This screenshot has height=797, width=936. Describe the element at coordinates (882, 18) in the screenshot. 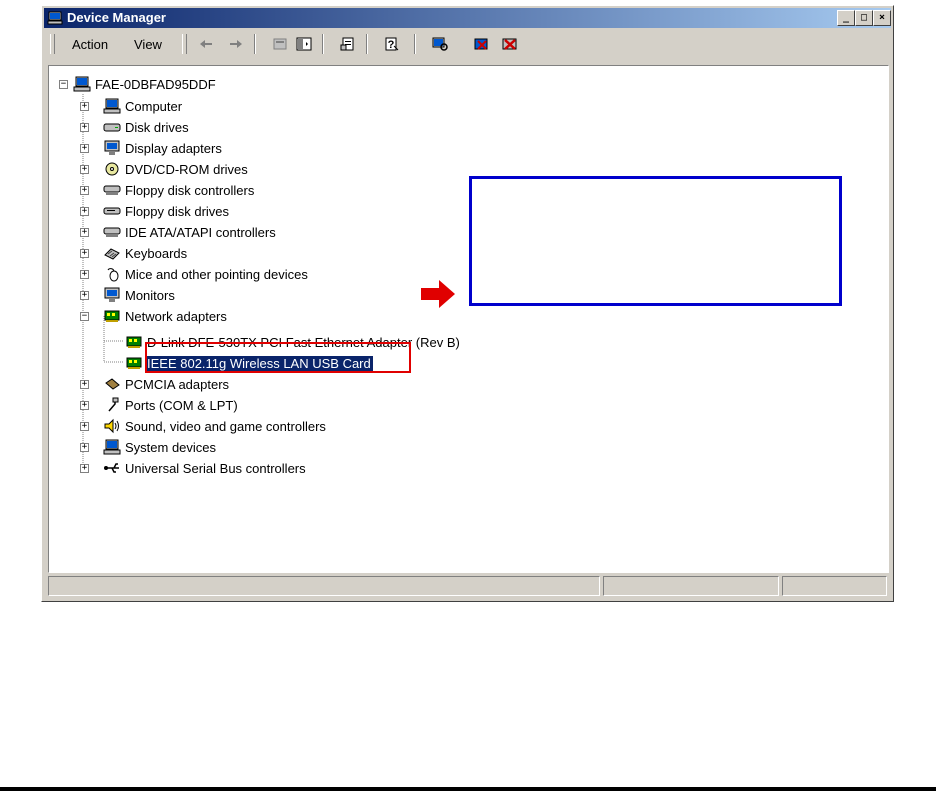

I see `close-button: ×` at that location.